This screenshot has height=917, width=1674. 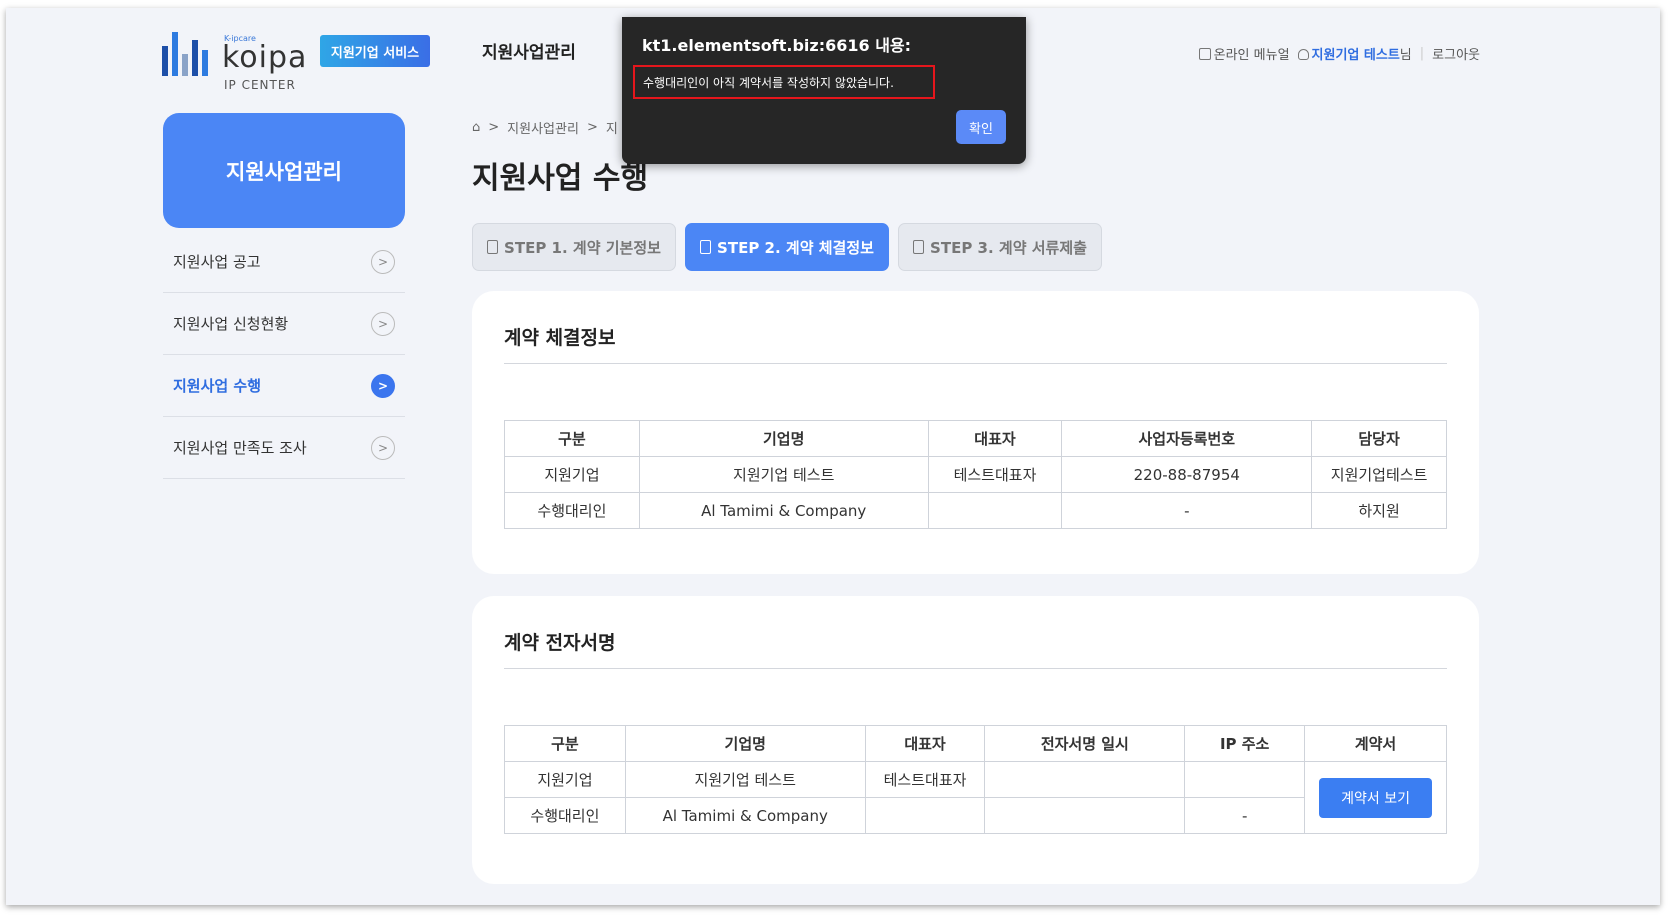 I want to click on page-title: 지원사업 수행, so click(x=560, y=178).